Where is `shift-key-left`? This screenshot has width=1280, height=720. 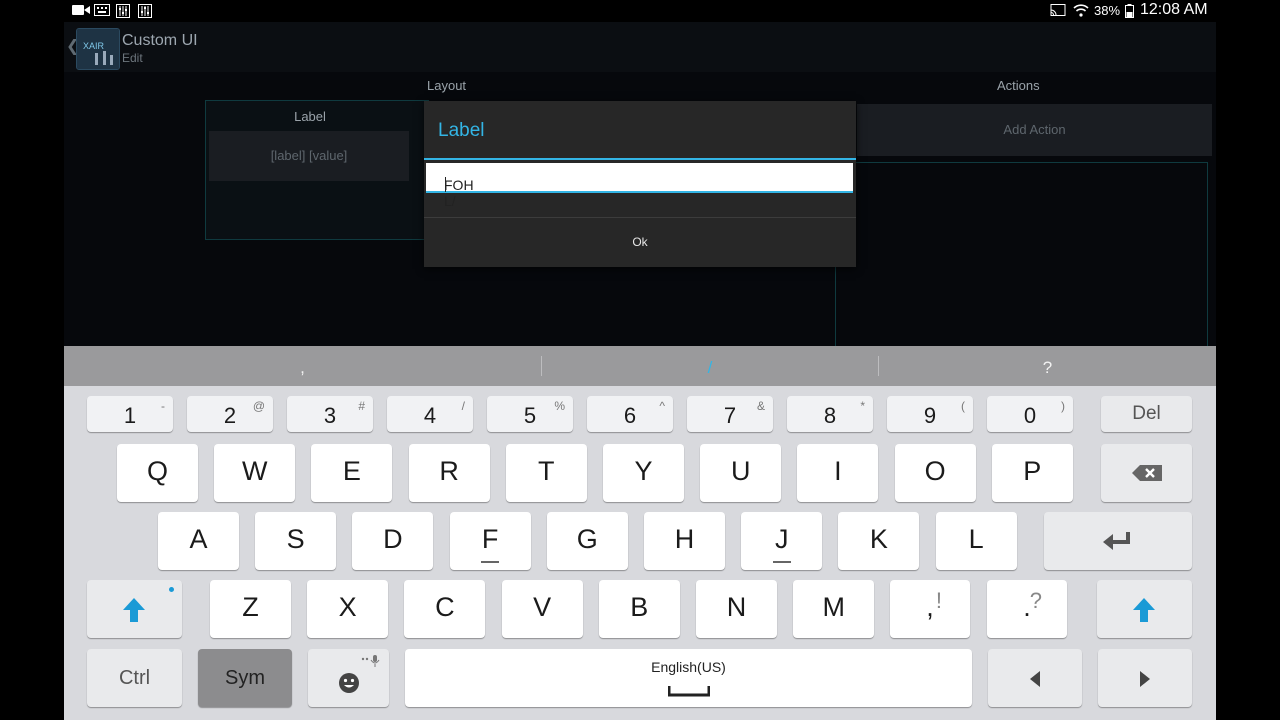 shift-key-left is located at coordinates (134, 609).